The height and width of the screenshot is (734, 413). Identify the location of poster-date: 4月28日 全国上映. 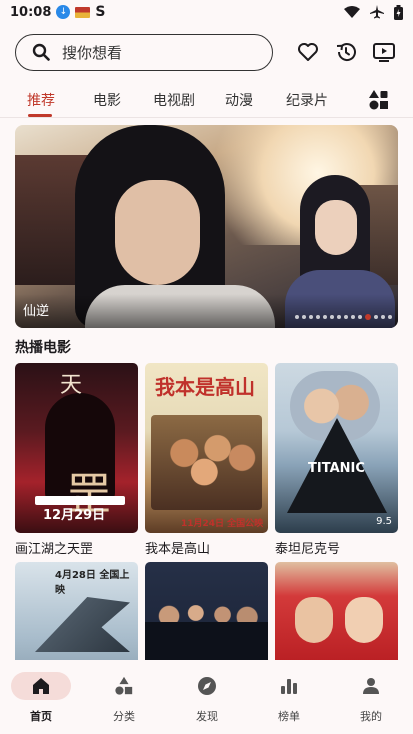
(92, 583).